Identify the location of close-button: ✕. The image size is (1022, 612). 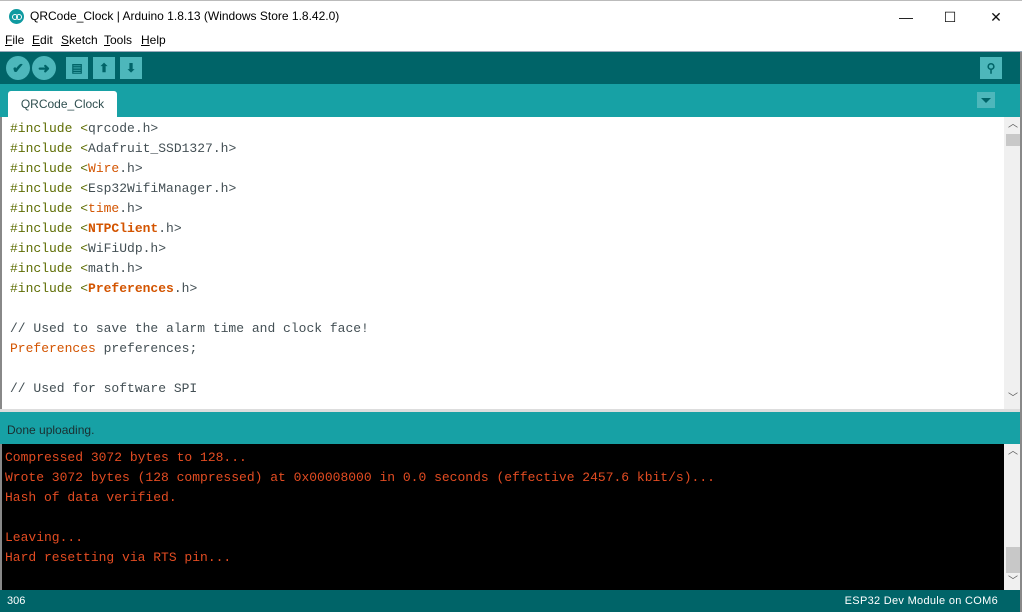
(996, 17).